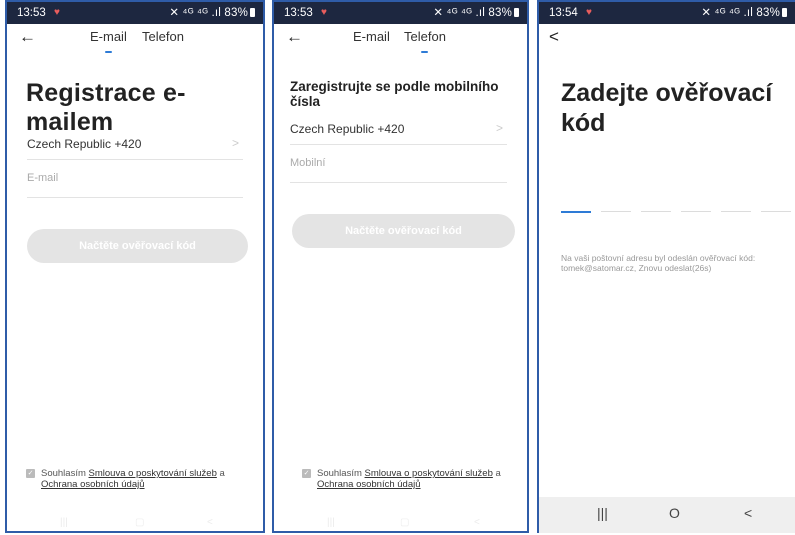 Image resolution: width=795 pixels, height=535 pixels. Describe the element at coordinates (674, 513) in the screenshot. I see `home-icon: O` at that location.